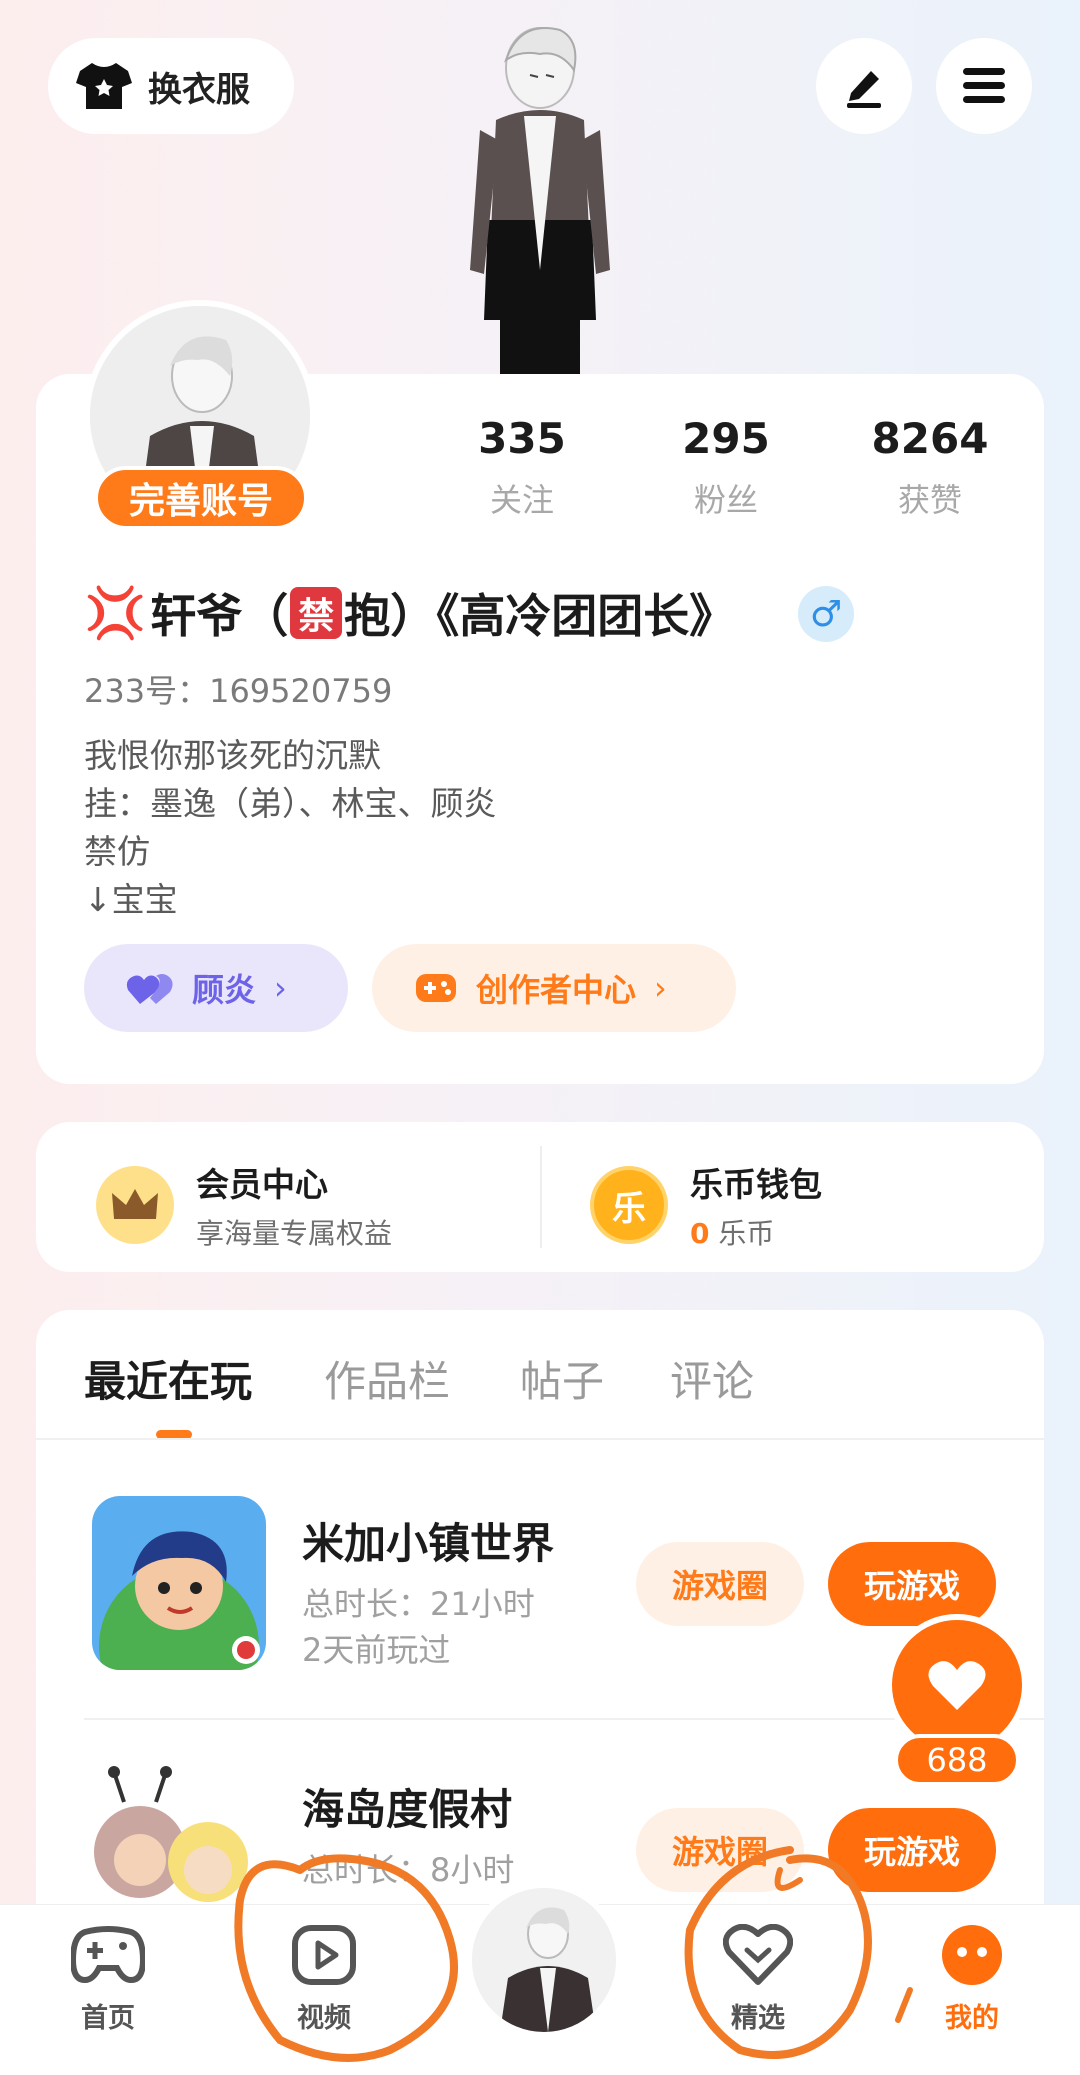 The height and width of the screenshot is (2075, 1080). What do you see at coordinates (418, 1604) in the screenshot?
I see `game-duration: 总时长：21小时` at bounding box center [418, 1604].